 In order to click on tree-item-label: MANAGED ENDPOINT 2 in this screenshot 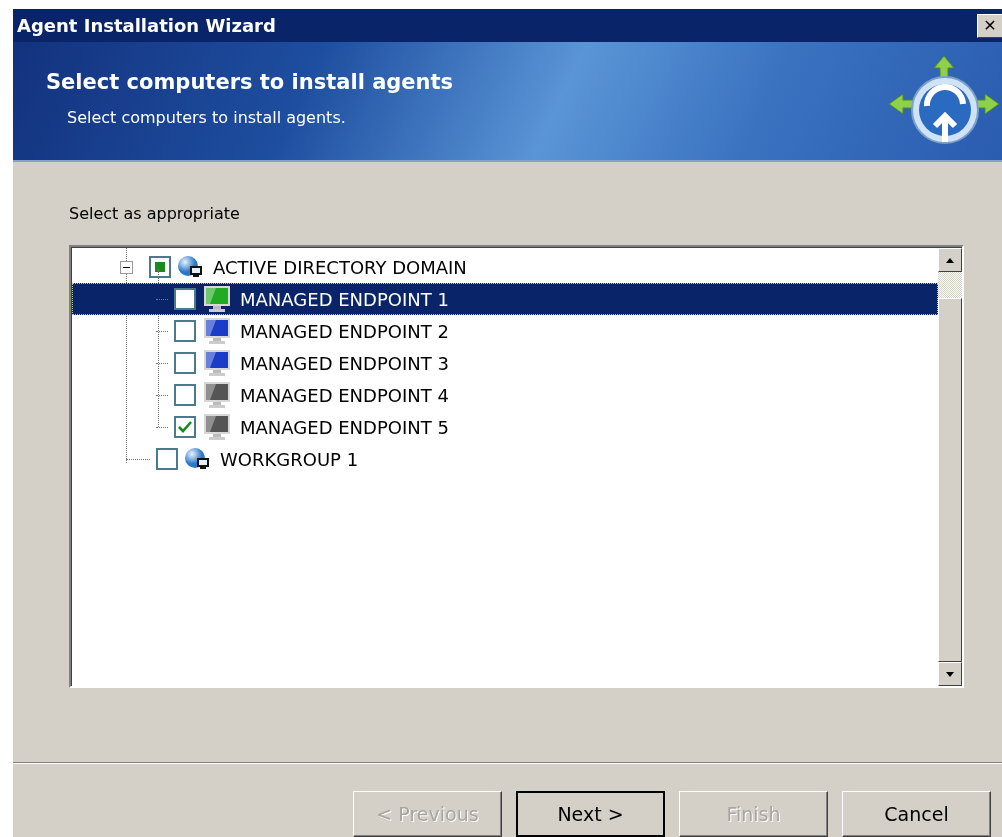, I will do `click(344, 331)`.